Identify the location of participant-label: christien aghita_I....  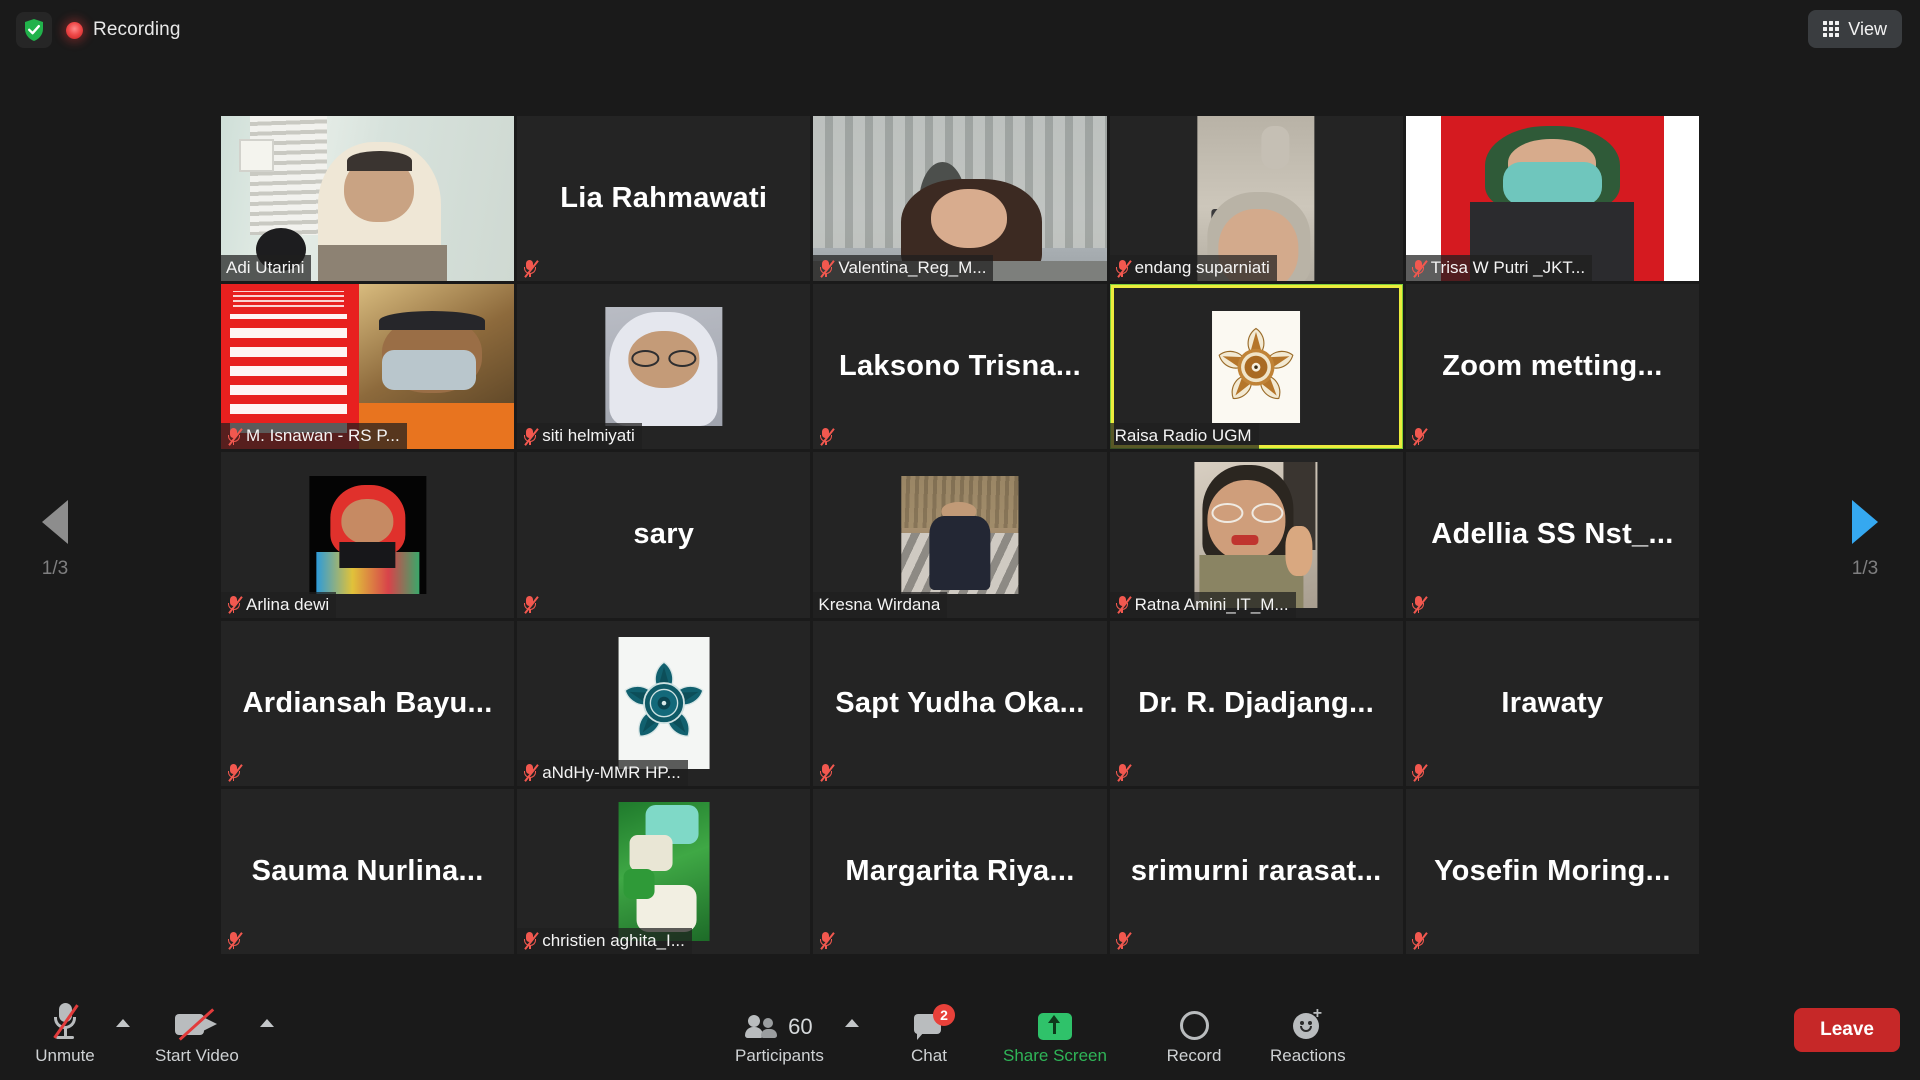
(604, 940).